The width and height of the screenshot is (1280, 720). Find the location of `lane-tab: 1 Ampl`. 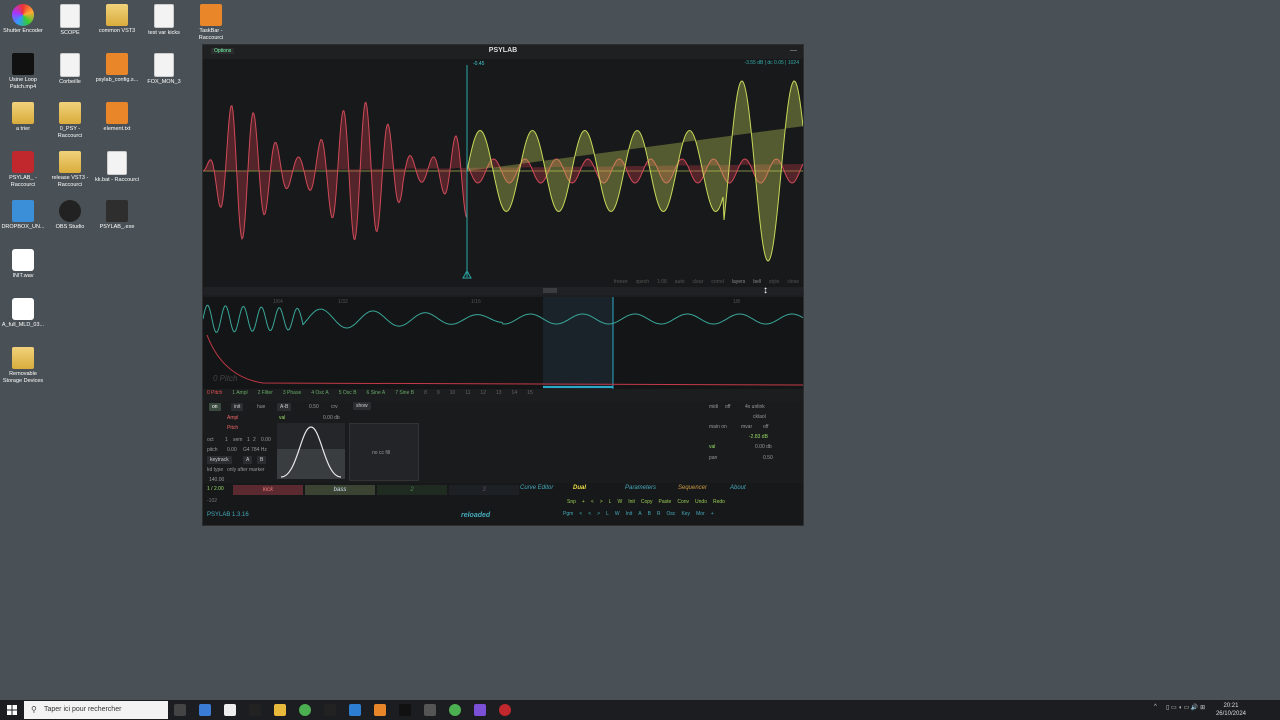

lane-tab: 1 Ampl is located at coordinates (239, 395).